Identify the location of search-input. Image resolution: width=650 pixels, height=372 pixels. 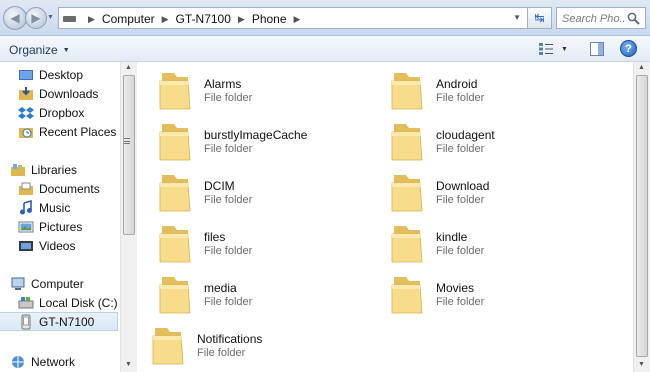
(594, 18).